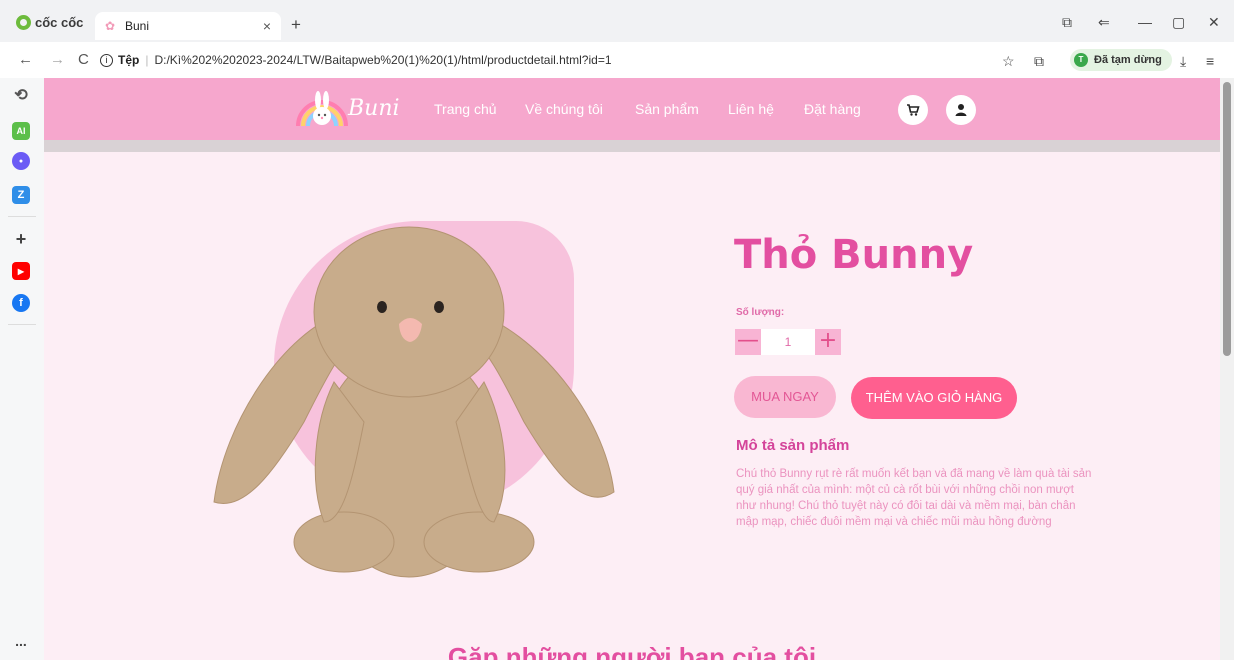  I want to click on cart-button, so click(913, 110).